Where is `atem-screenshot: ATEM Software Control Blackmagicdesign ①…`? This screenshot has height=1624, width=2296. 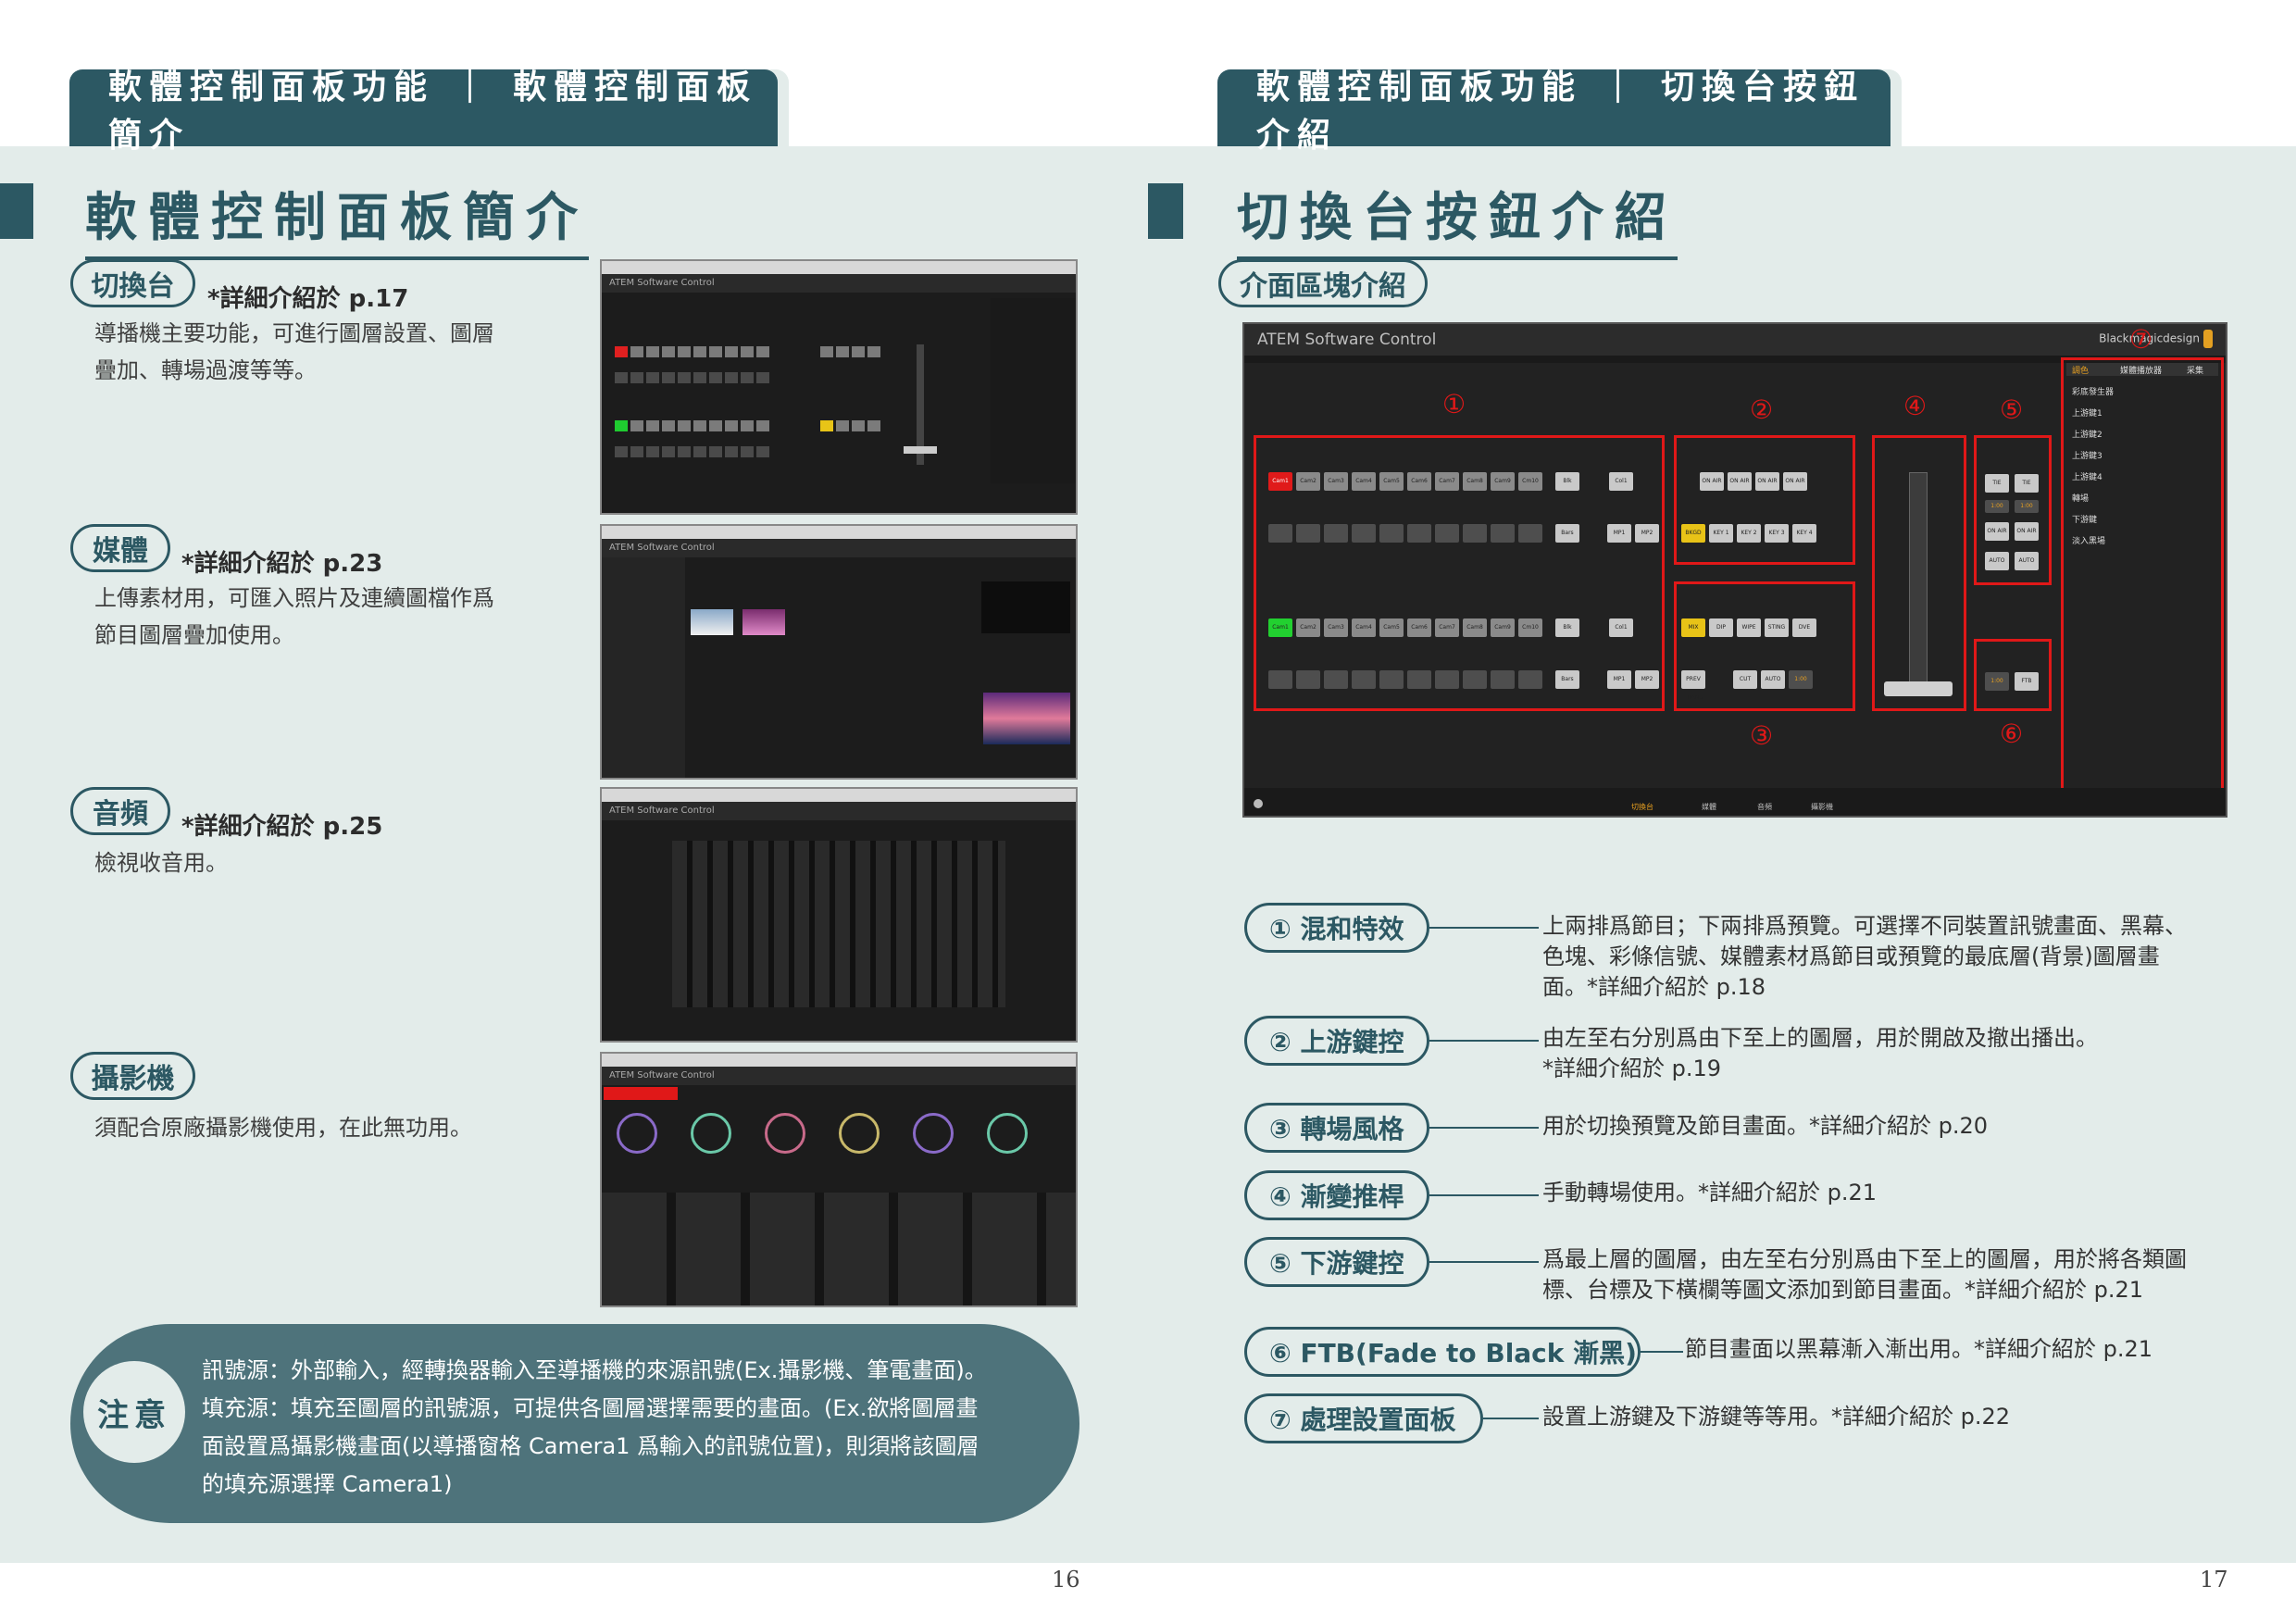 atem-screenshot: ATEM Software Control Blackmagicdesign ①… is located at coordinates (1734, 570).